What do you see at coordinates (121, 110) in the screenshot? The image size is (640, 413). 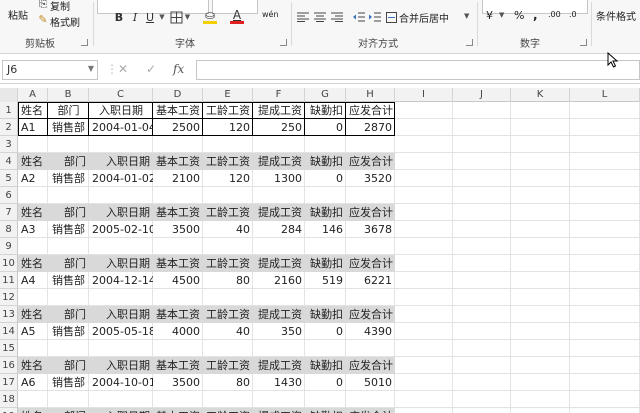 I see `data-cell: 入职日期` at bounding box center [121, 110].